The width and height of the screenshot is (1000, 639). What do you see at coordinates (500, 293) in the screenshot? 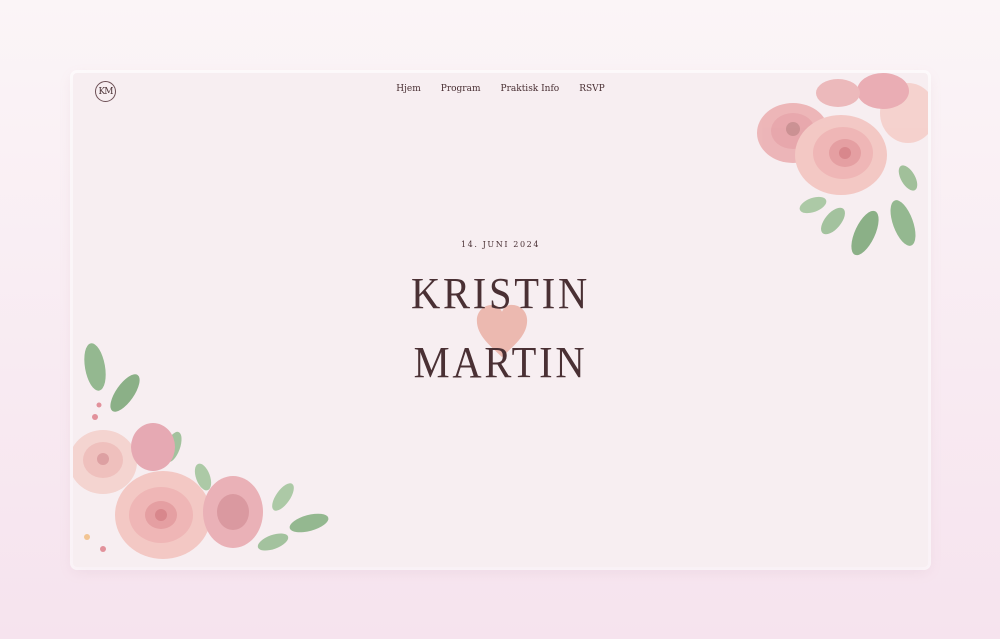
I see `bride-name: KRISTIN` at bounding box center [500, 293].